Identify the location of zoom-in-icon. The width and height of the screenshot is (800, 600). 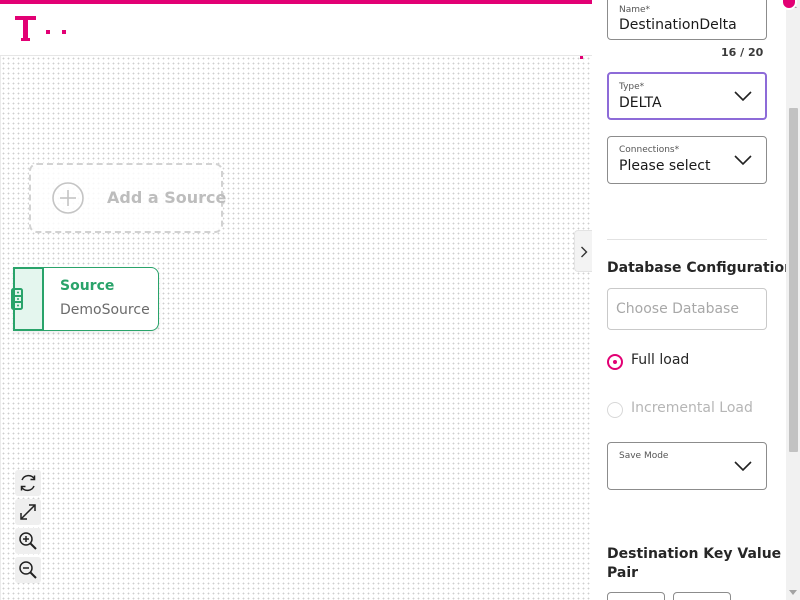
(28, 541).